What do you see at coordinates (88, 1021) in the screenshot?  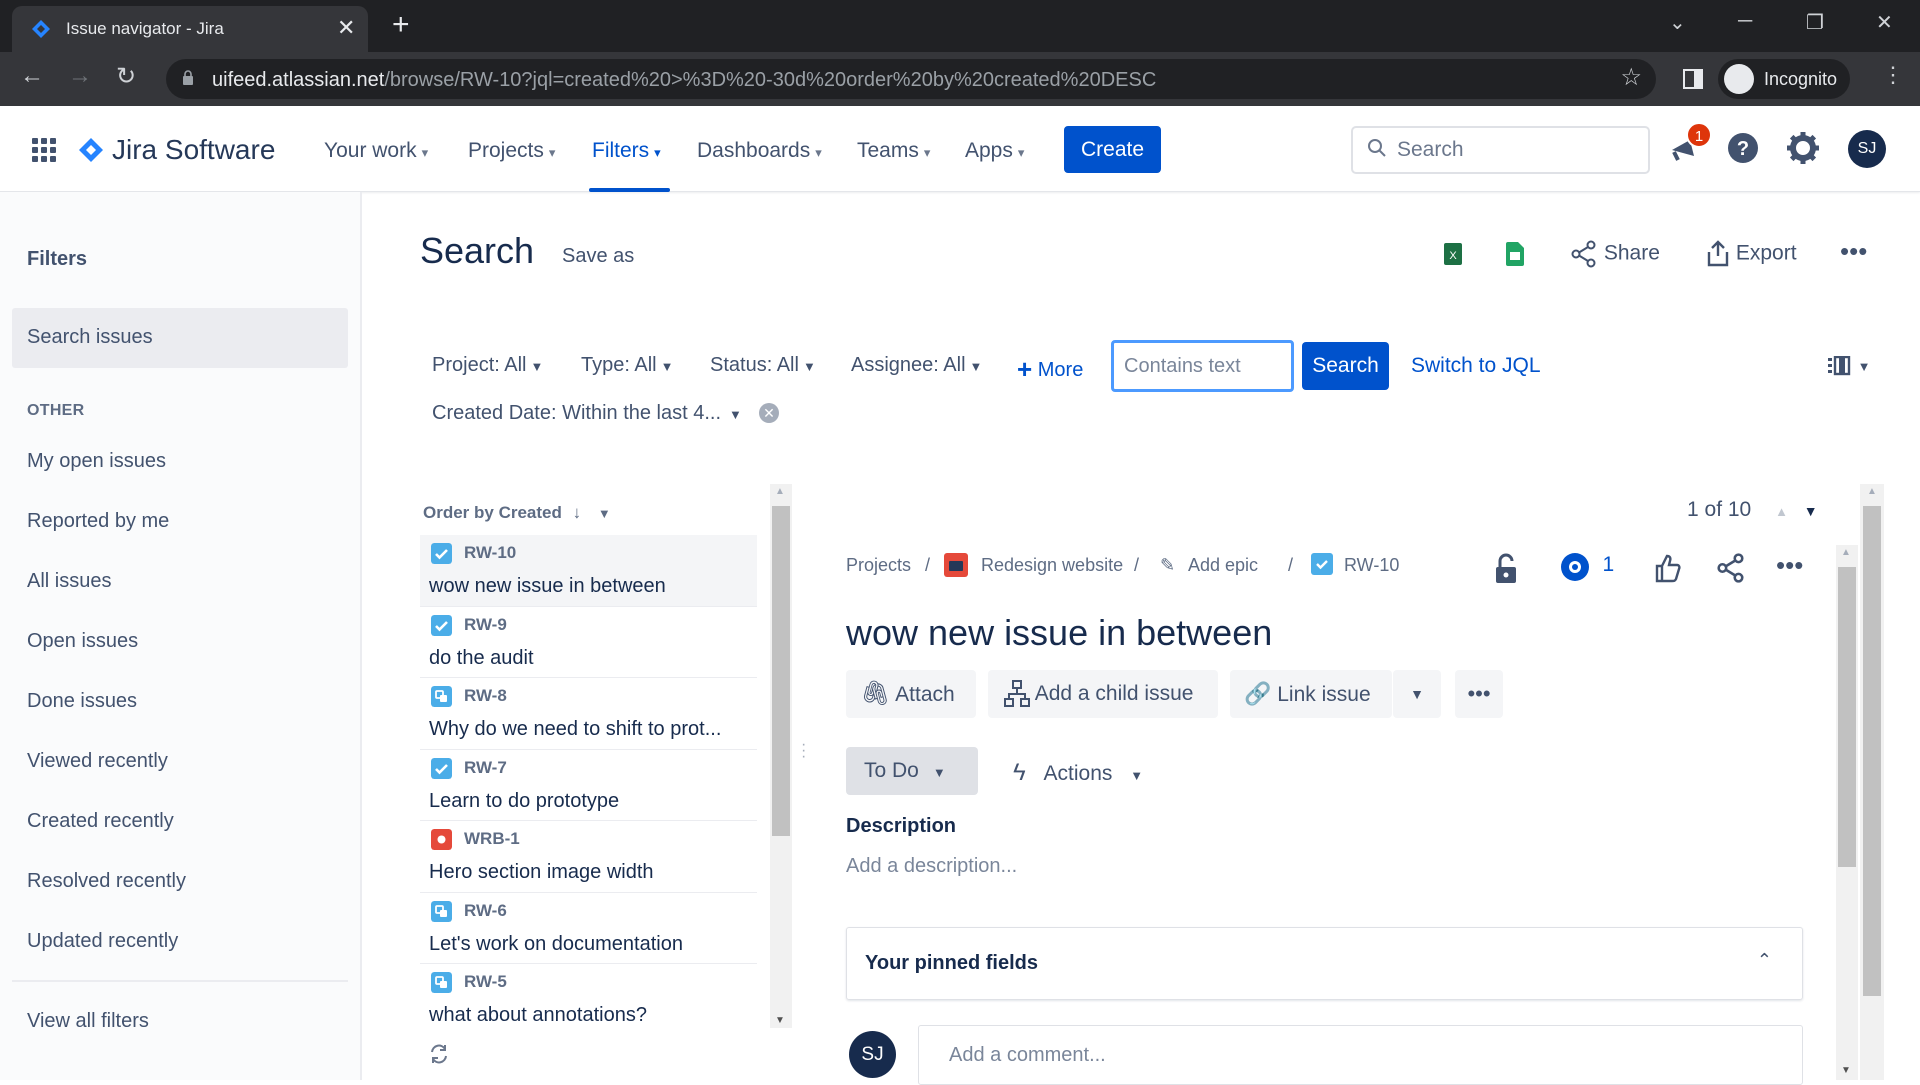 I see `view-all-filters-link: View all filters` at bounding box center [88, 1021].